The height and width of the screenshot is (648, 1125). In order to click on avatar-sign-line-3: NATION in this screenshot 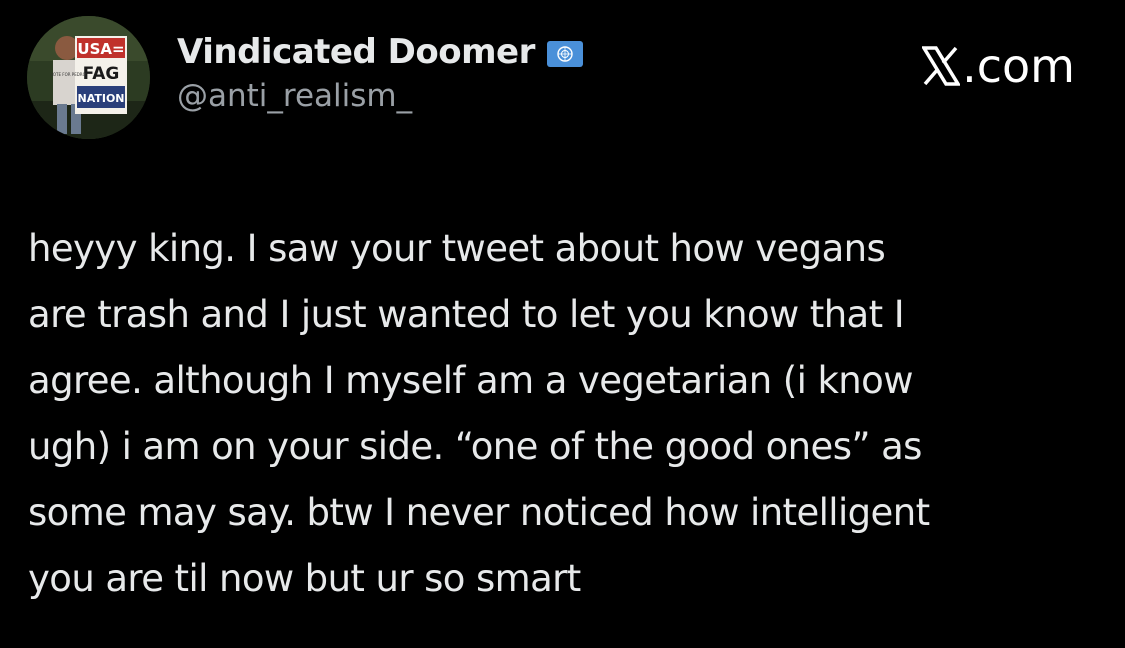, I will do `click(100, 98)`.